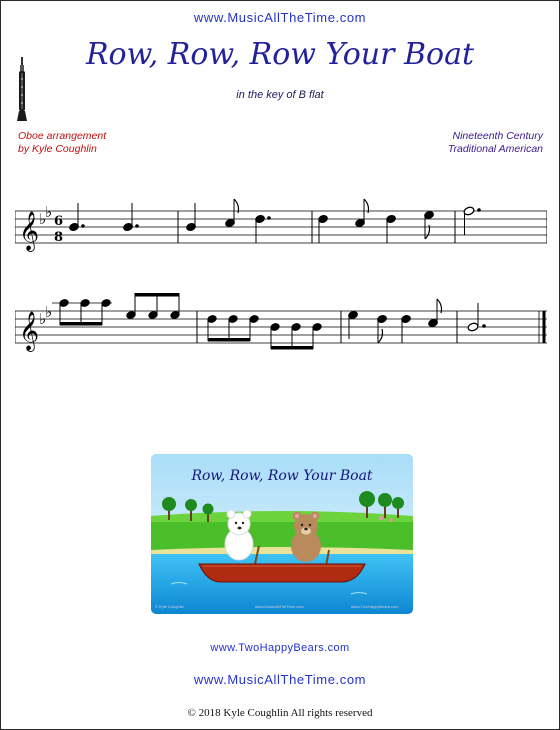  What do you see at coordinates (280, 95) in the screenshot?
I see `key-subtitle: in the key of B flat` at bounding box center [280, 95].